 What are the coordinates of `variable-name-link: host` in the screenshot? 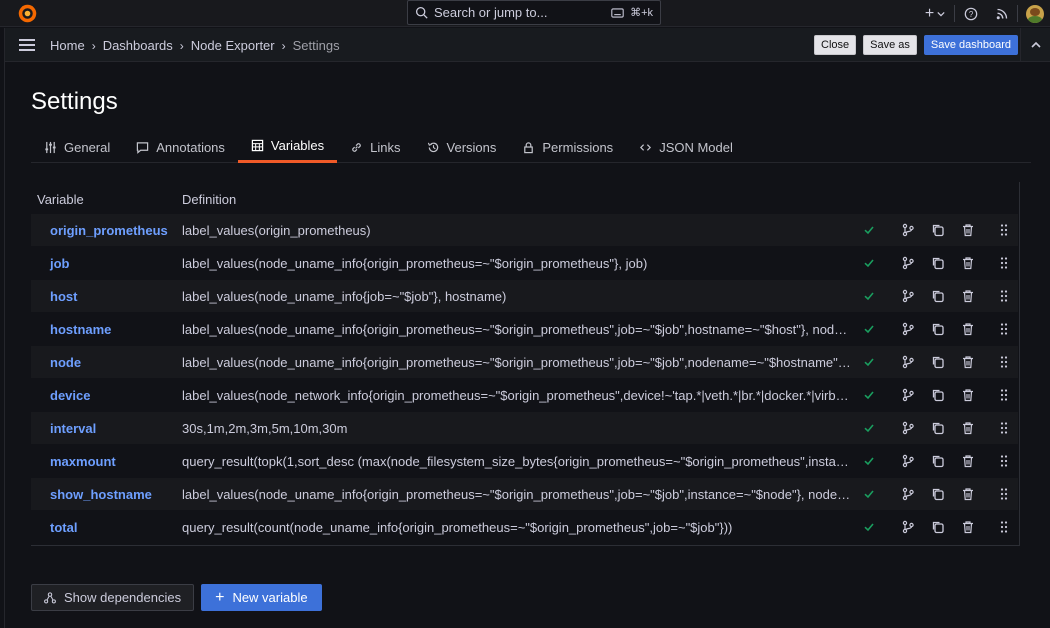 It's located at (63, 296).